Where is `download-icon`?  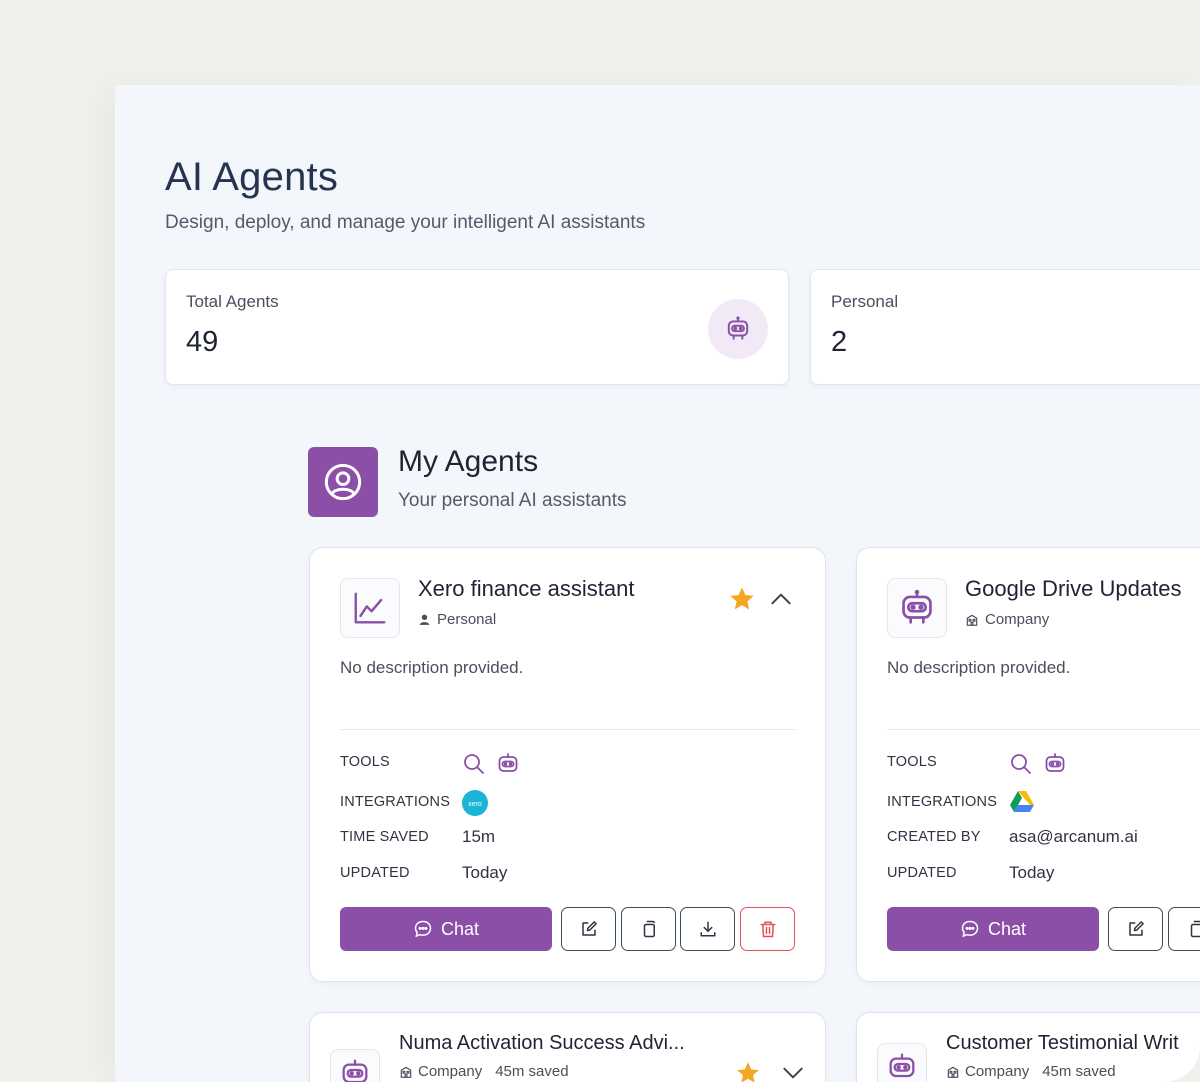 download-icon is located at coordinates (707, 929).